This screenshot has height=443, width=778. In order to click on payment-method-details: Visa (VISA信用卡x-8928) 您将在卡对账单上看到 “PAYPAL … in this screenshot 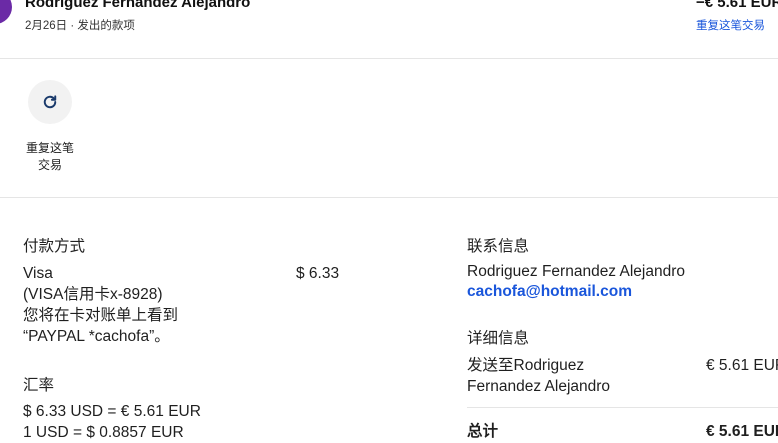, I will do `click(101, 305)`.